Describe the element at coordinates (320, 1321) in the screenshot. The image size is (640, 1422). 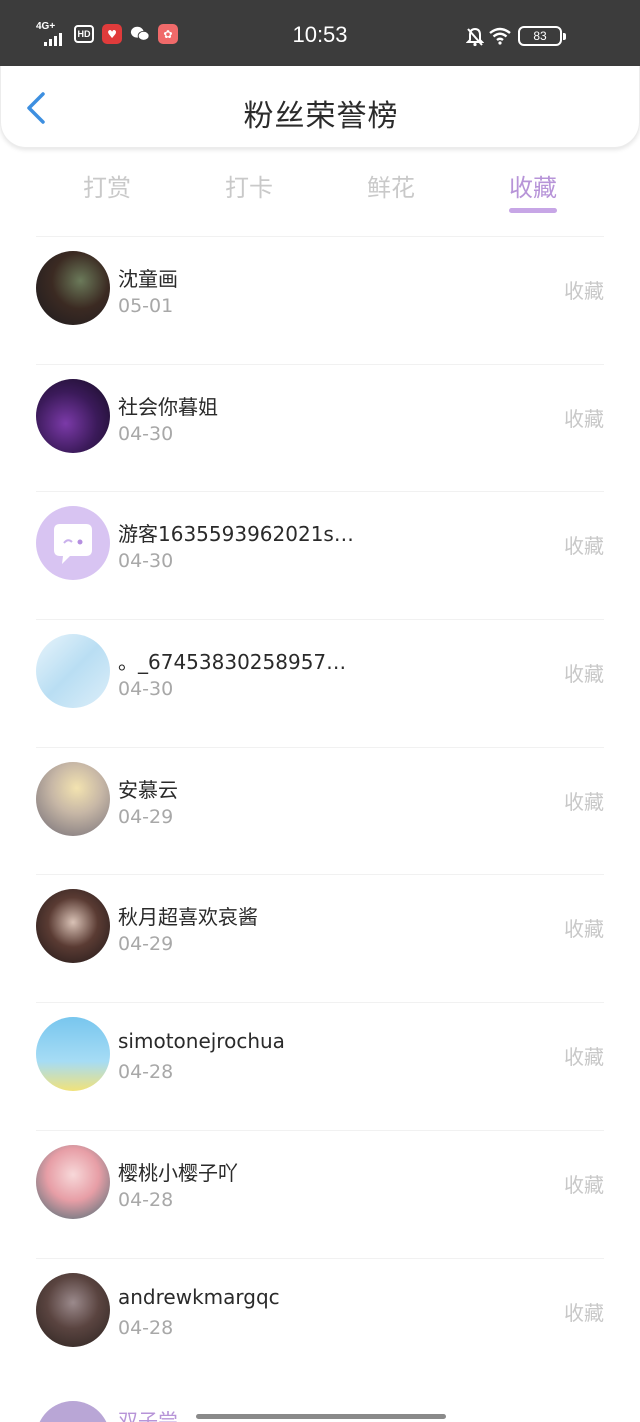
I see `list-item: andrewkmargqc 04-28 收藏` at that location.